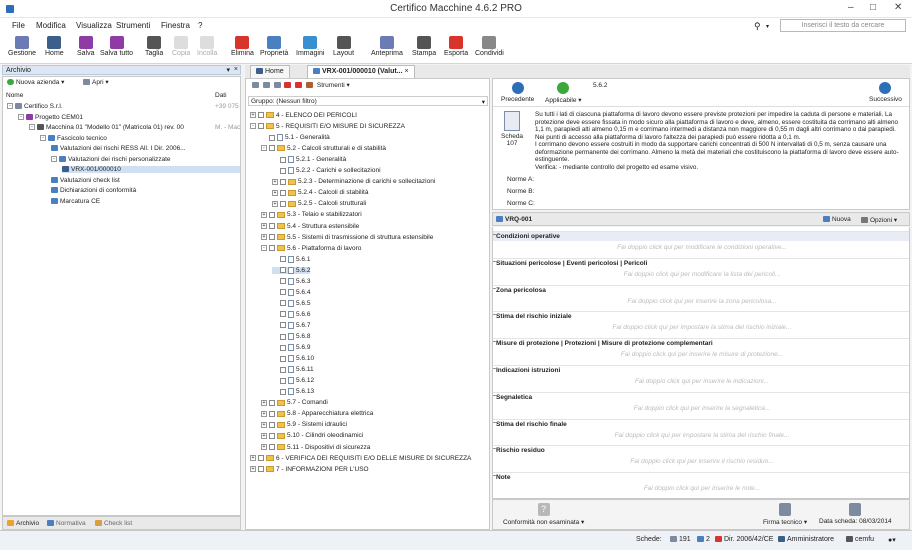 The width and height of the screenshot is (912, 550). What do you see at coordinates (207, 46) in the screenshot?
I see `paste-button: Incolla` at bounding box center [207, 46].